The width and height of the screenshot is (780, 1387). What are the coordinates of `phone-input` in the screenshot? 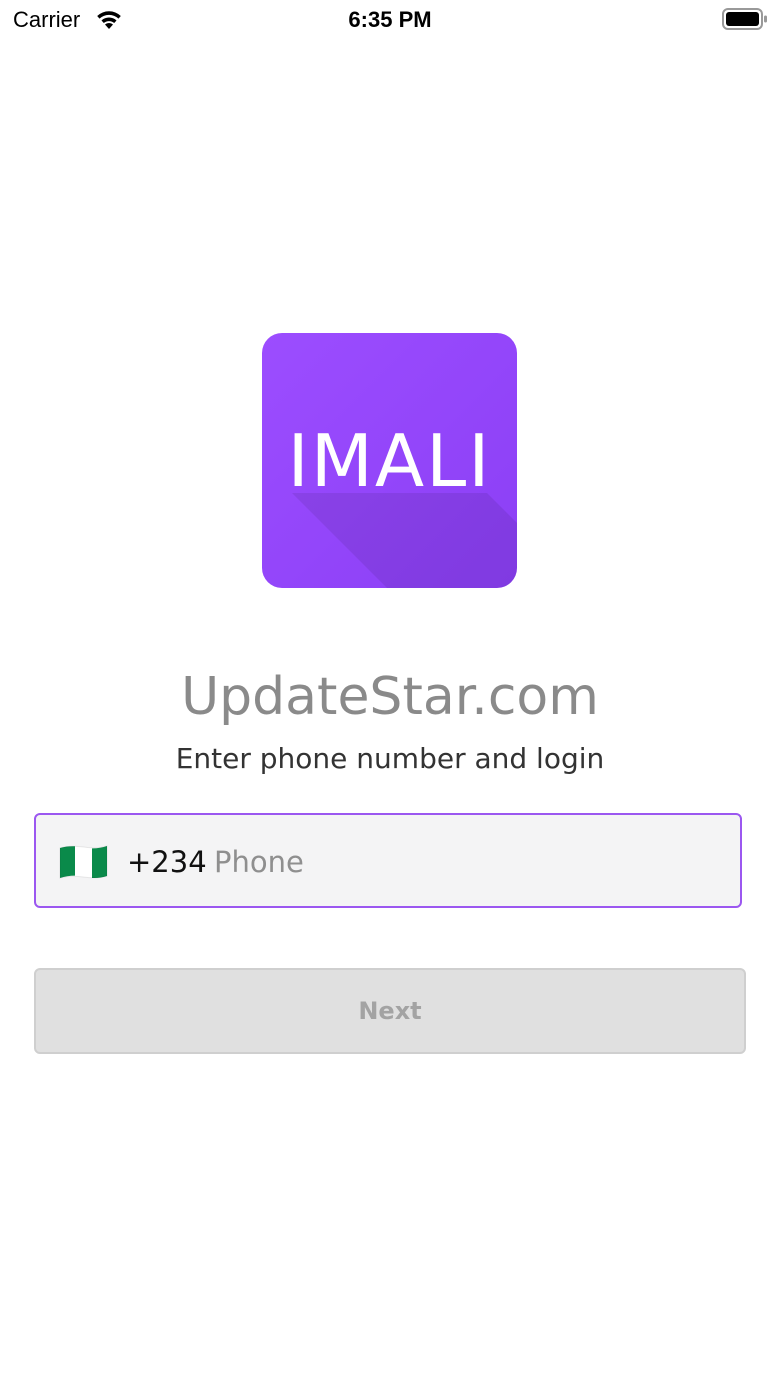 It's located at (464, 862).